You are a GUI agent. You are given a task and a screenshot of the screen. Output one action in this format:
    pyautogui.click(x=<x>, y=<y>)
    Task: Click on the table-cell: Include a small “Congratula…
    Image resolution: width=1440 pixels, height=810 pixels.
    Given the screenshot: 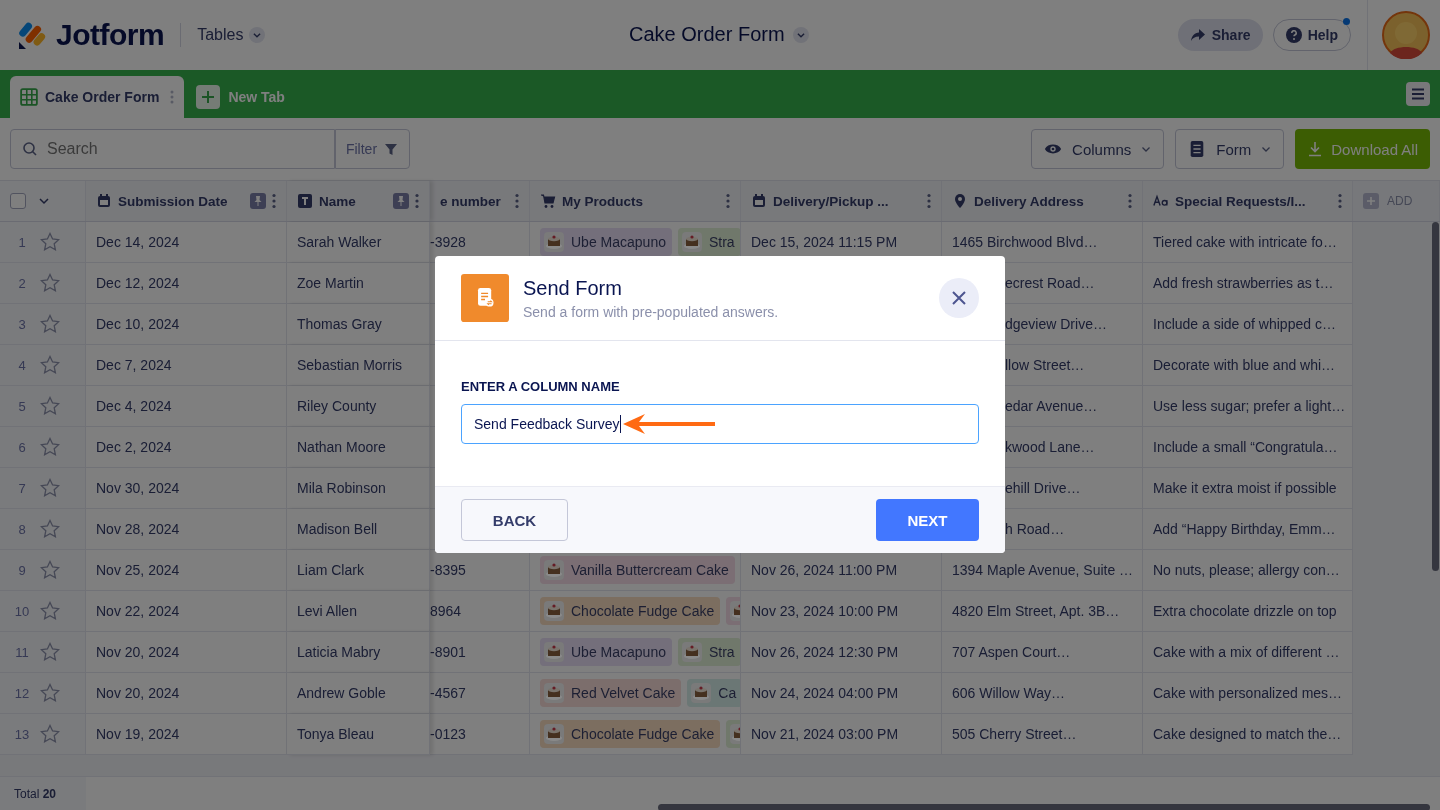 What is the action you would take?
    pyautogui.click(x=1245, y=447)
    